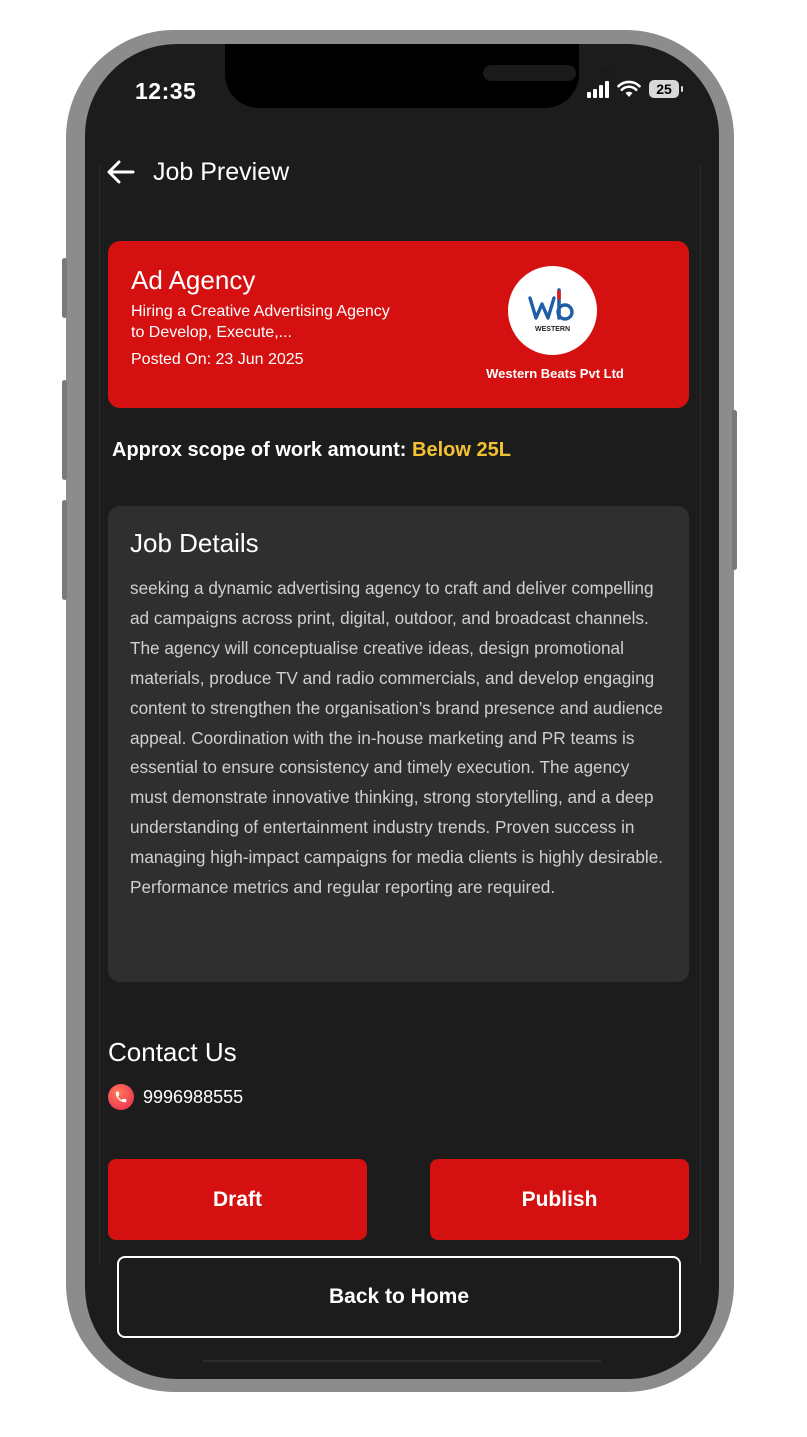  Describe the element at coordinates (666, 89) in the screenshot. I see `battery-icon: 25` at that location.